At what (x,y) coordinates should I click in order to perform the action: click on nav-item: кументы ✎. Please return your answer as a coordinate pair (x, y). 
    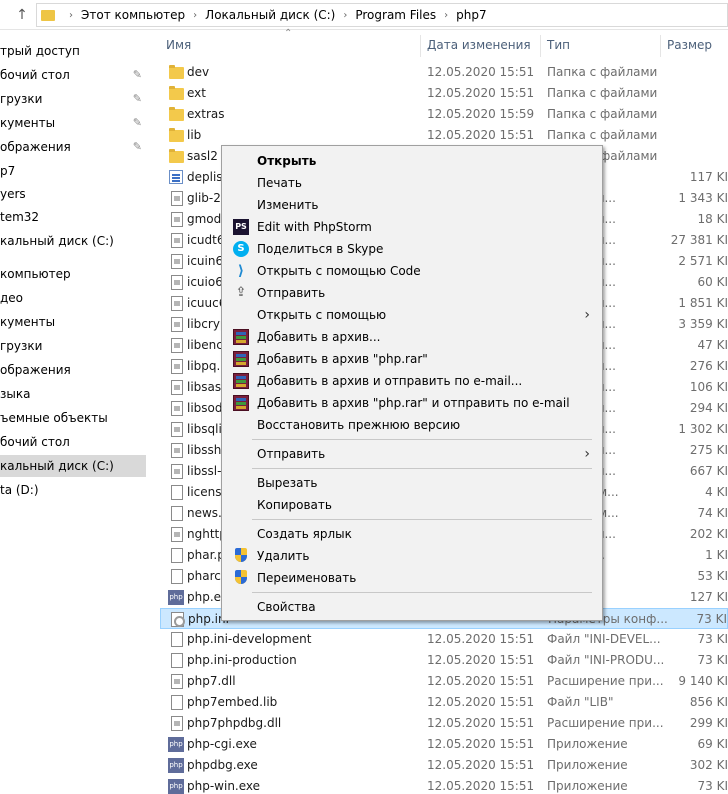
    Looking at the image, I should click on (73, 123).